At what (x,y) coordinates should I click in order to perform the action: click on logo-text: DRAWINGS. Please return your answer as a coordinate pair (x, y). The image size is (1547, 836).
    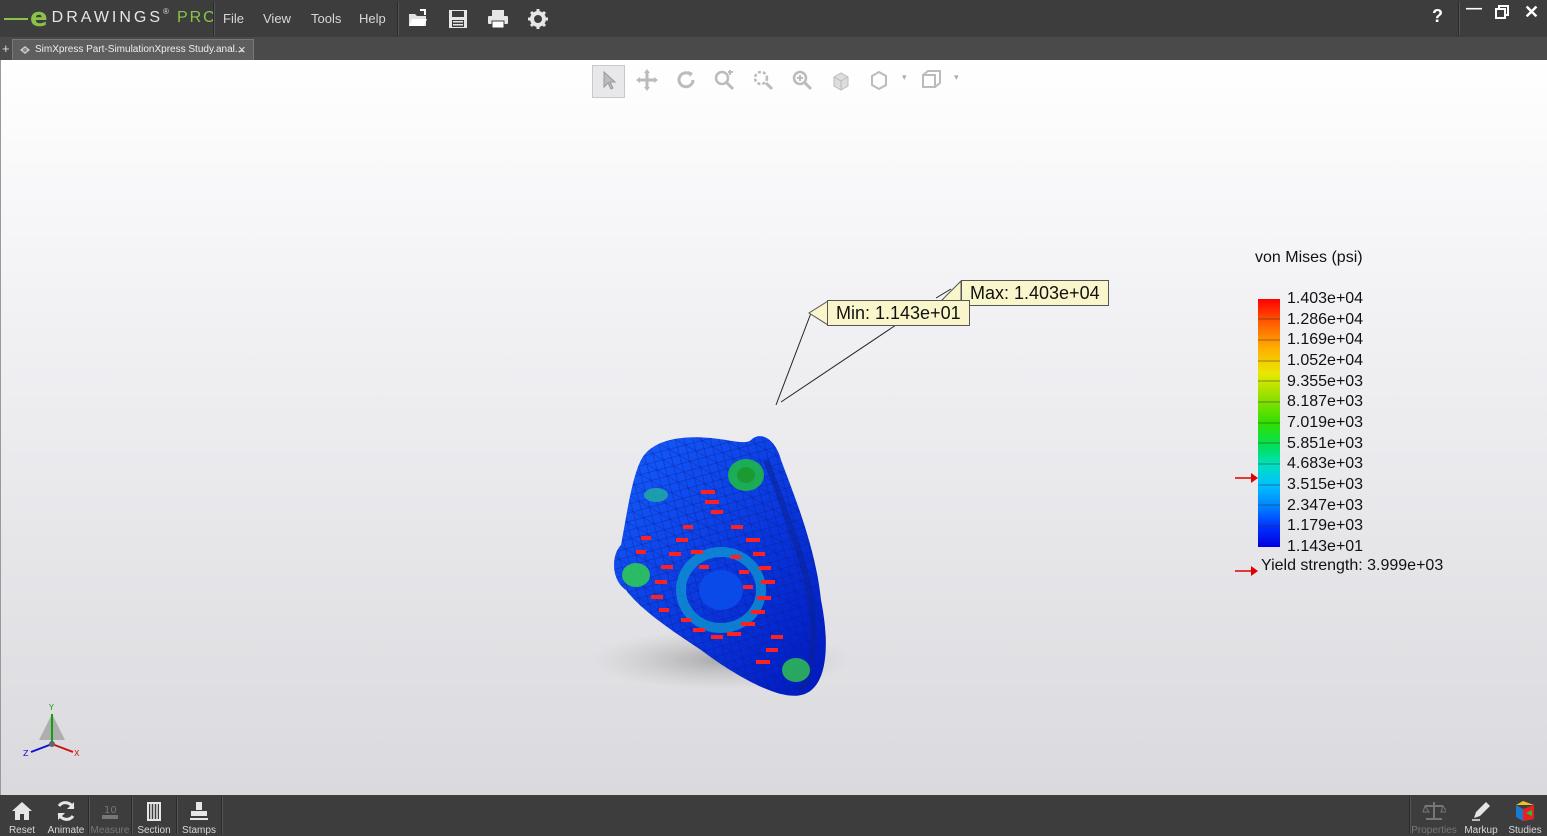
    Looking at the image, I should click on (107, 17).